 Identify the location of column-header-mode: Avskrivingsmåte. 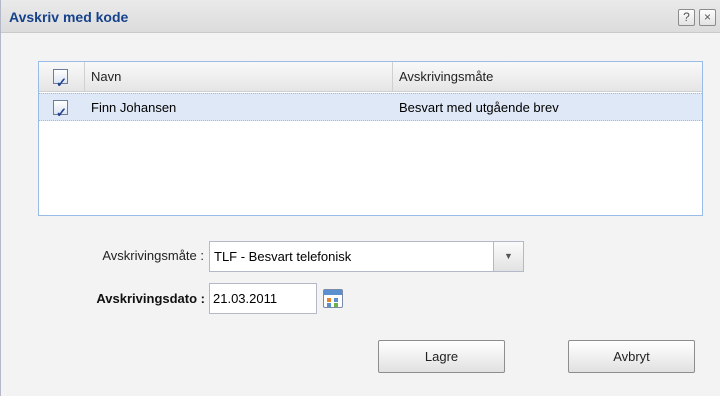
(547, 77).